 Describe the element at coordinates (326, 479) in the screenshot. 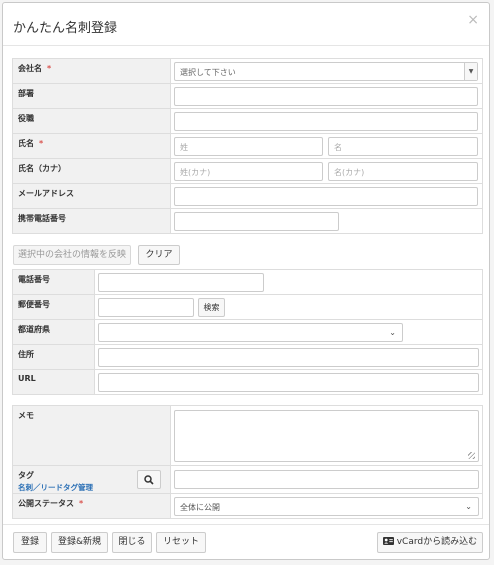

I see `tag-input` at that location.